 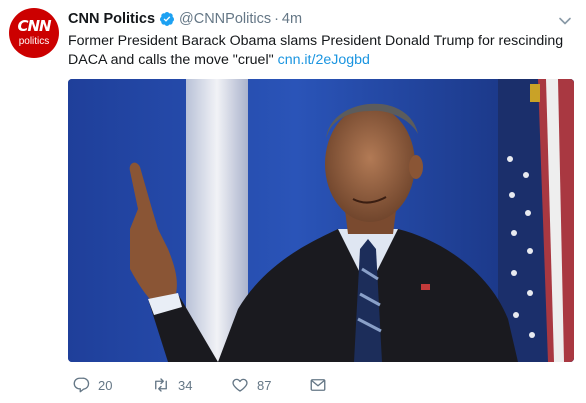 I want to click on reply-button: 20, so click(x=112, y=385).